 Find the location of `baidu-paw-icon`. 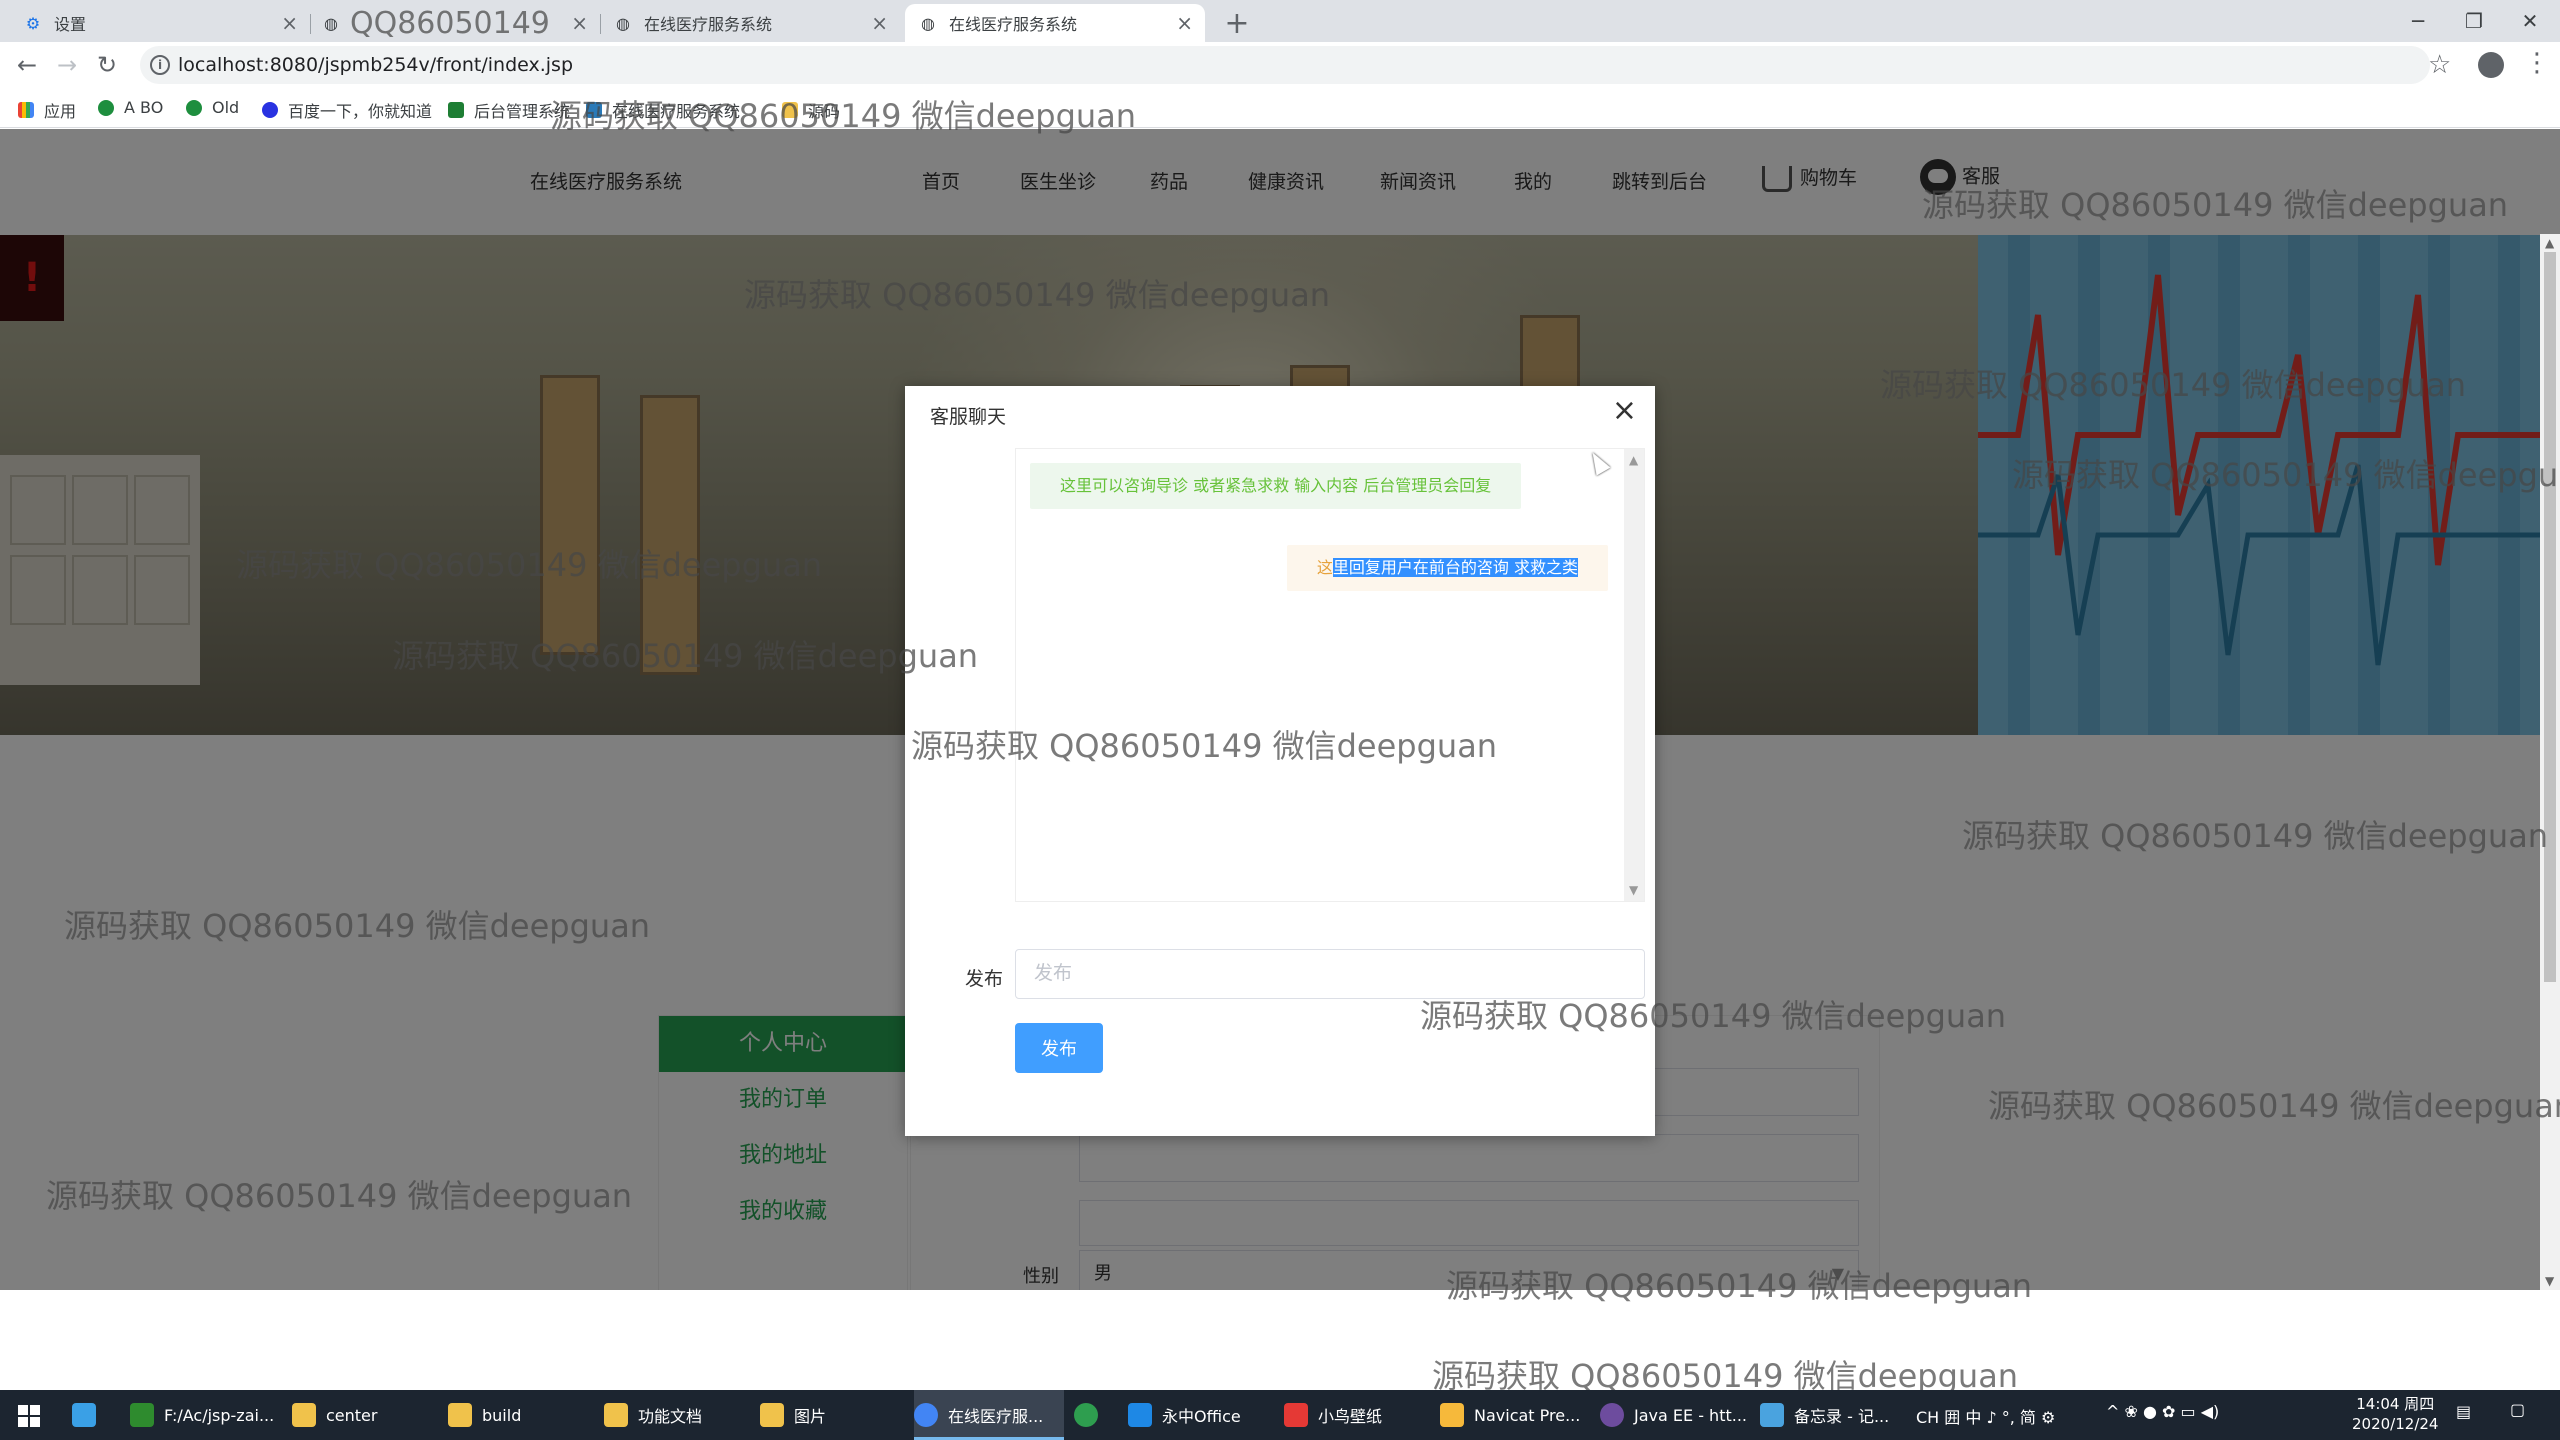

baidu-paw-icon is located at coordinates (270, 110).